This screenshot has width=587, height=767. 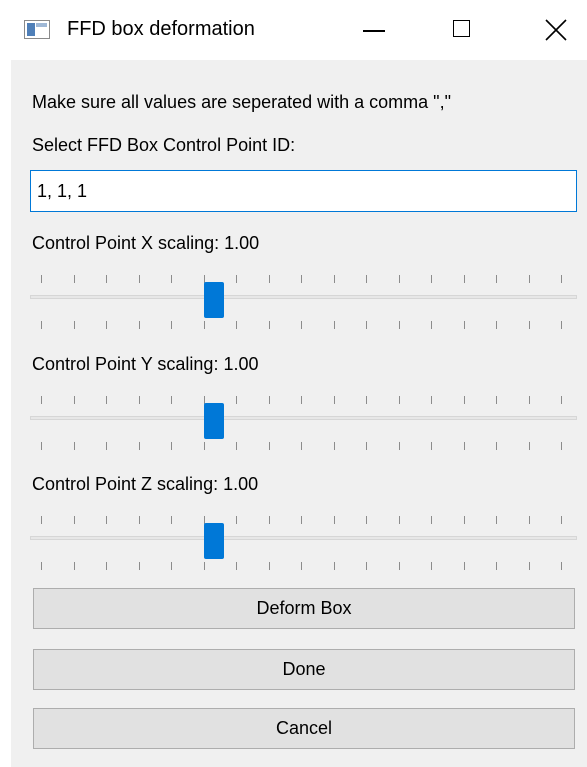 I want to click on z-slider-track, so click(x=303, y=538).